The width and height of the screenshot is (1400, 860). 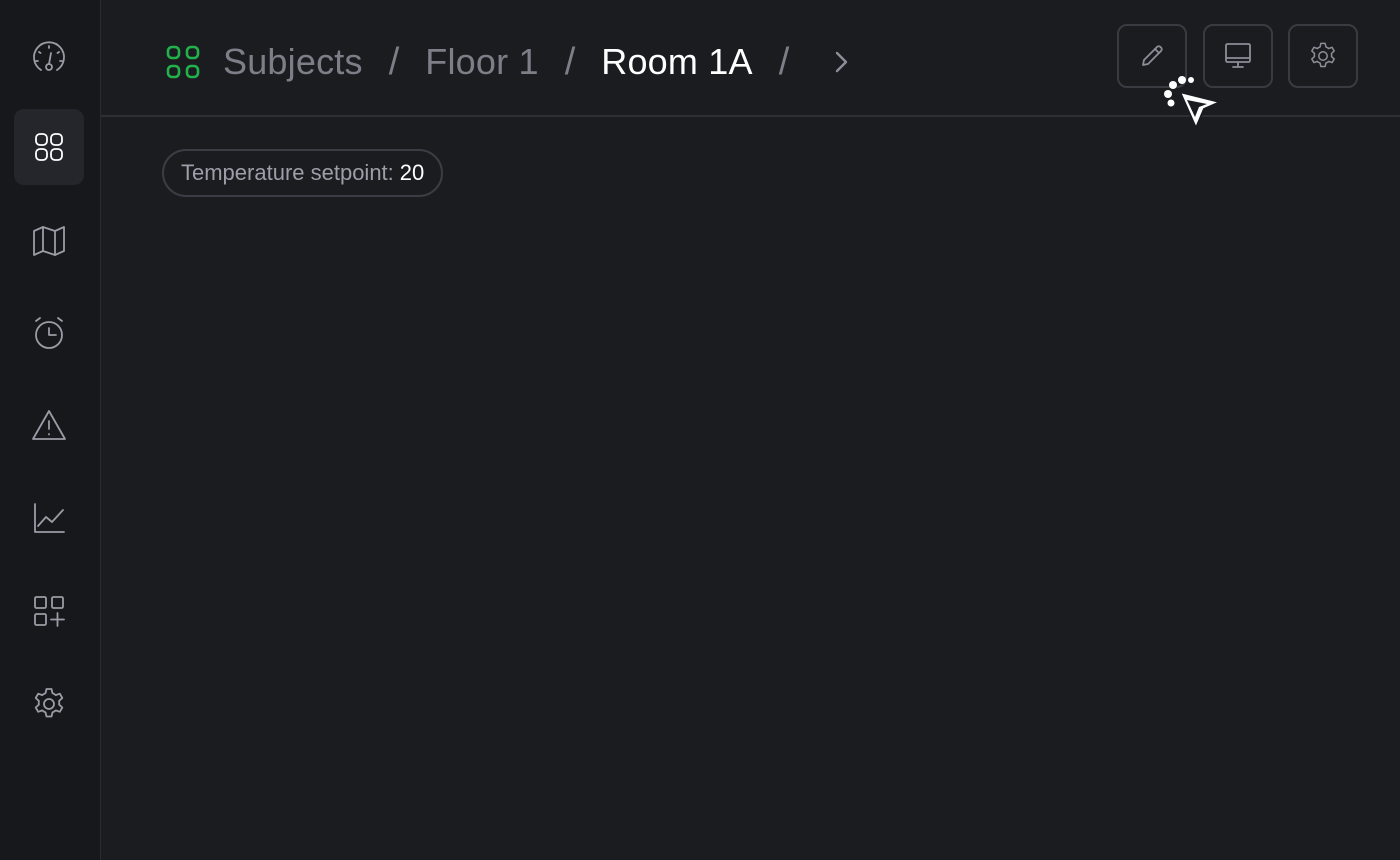 I want to click on warning-triangle-icon, so click(x=49, y=425).